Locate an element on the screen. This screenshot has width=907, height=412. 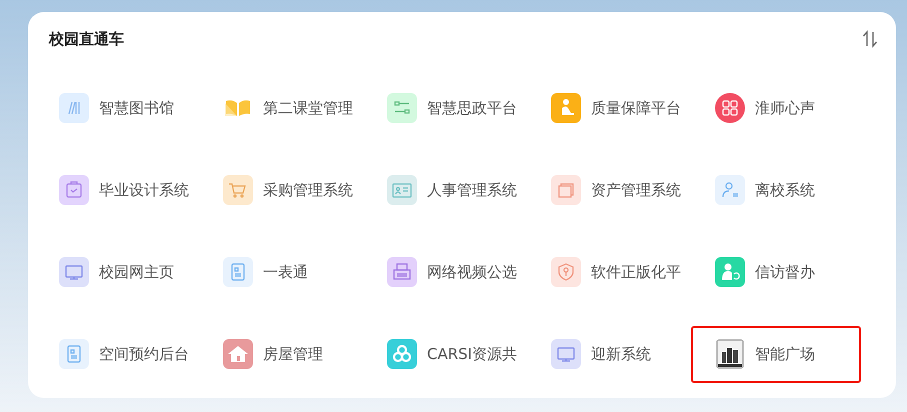
app-link: 毕业设计系统 is located at coordinates (124, 190).